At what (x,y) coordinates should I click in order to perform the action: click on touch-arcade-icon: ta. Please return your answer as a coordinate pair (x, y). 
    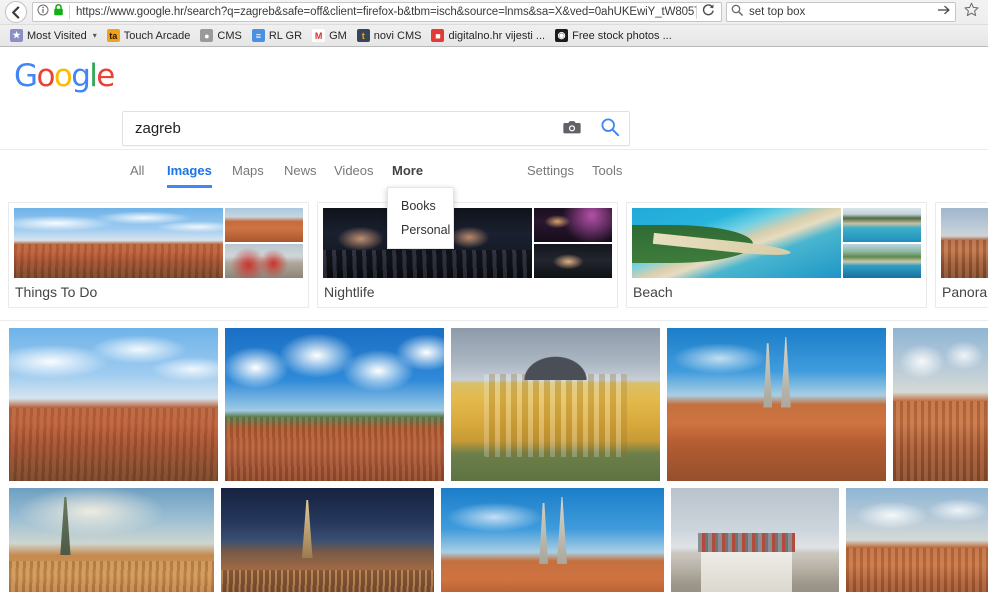
    Looking at the image, I should click on (113, 35).